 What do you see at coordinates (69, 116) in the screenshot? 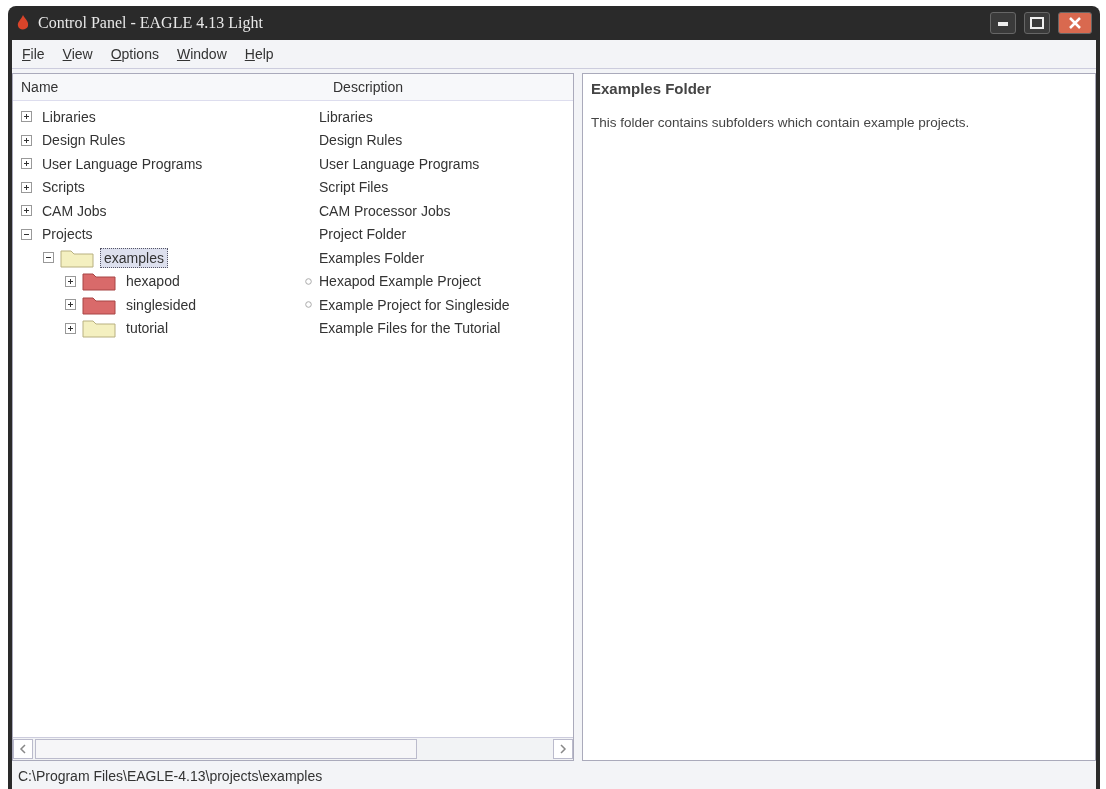
I see `tree-item: Libraries` at bounding box center [69, 116].